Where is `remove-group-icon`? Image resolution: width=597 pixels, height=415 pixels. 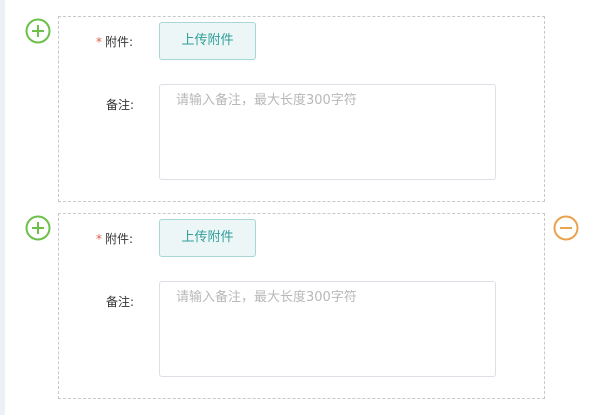
remove-group-icon is located at coordinates (566, 228).